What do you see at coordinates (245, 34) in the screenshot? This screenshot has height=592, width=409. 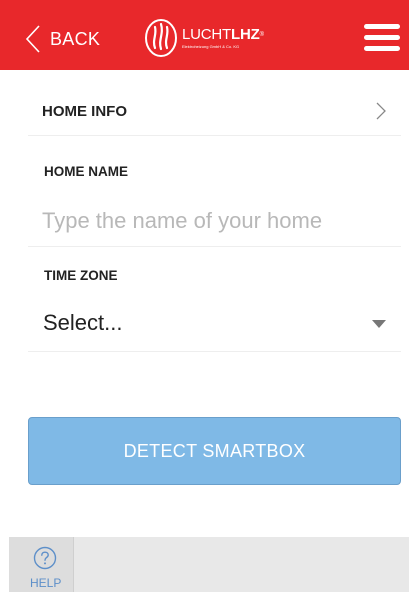 I see `logo-name-bold: LHZ` at bounding box center [245, 34].